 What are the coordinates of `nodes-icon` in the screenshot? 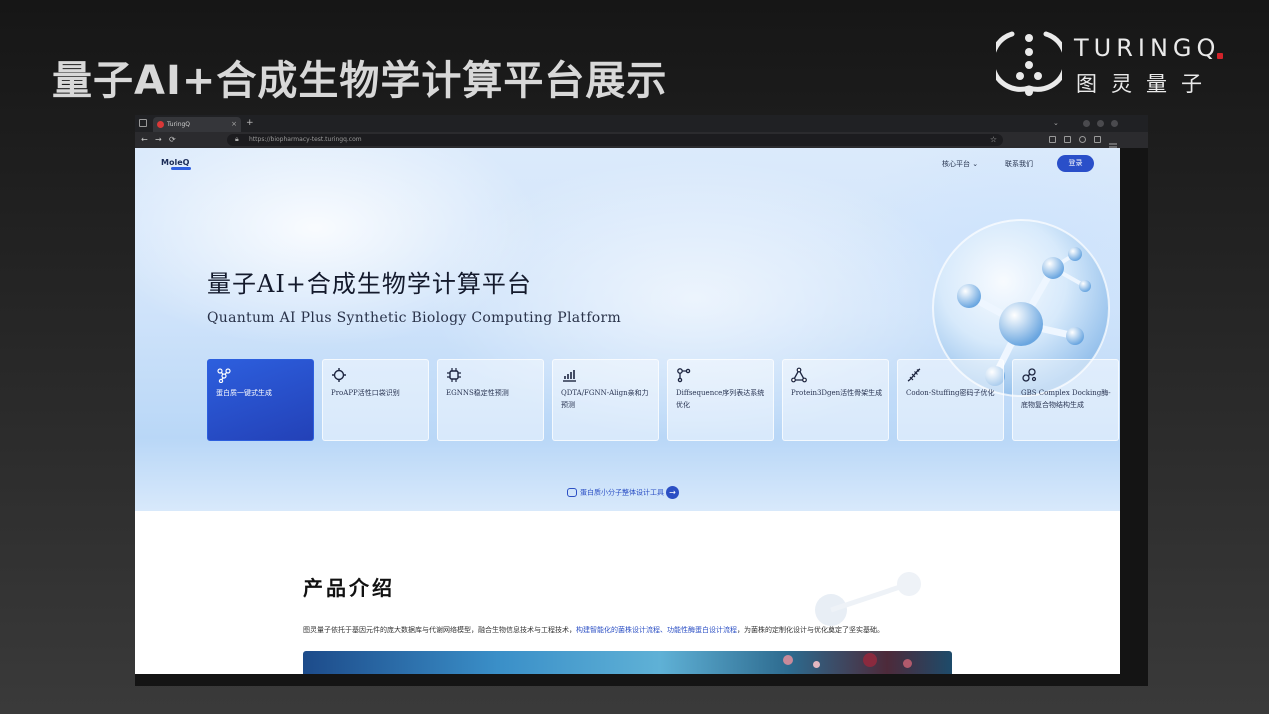 It's located at (684, 375).